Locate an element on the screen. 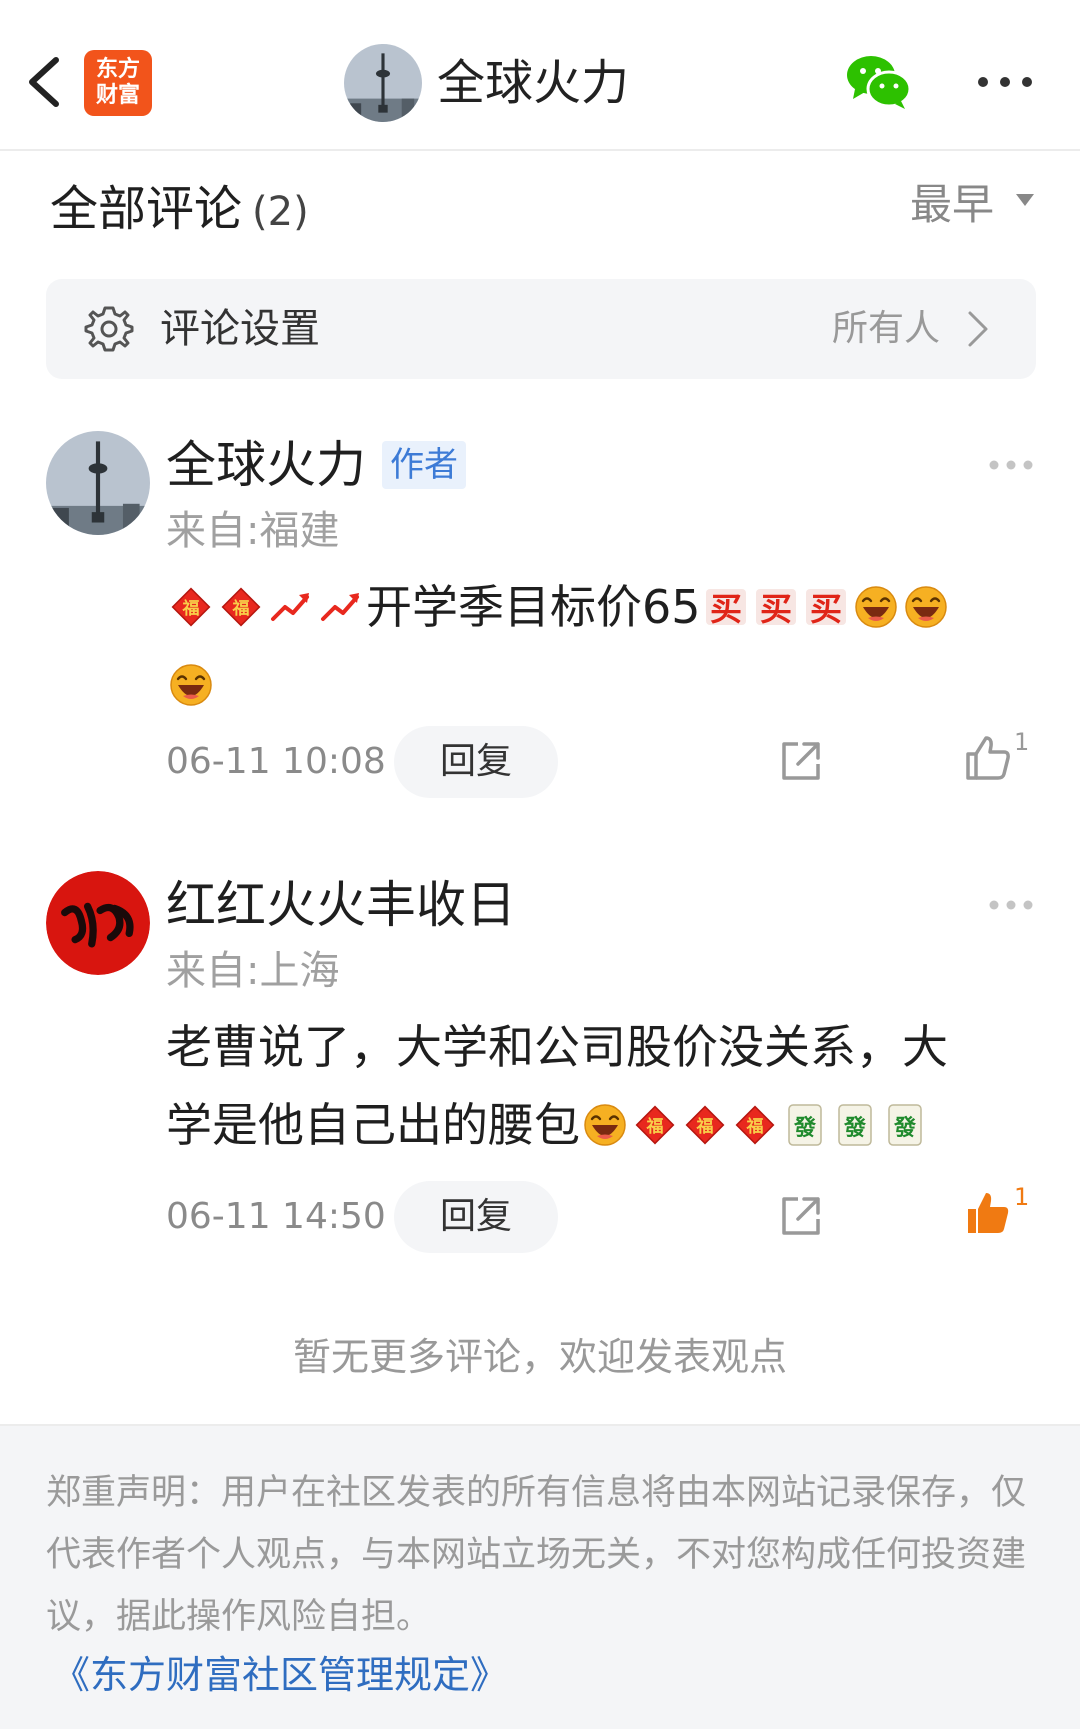  chevron-left-icon is located at coordinates (44, 82).